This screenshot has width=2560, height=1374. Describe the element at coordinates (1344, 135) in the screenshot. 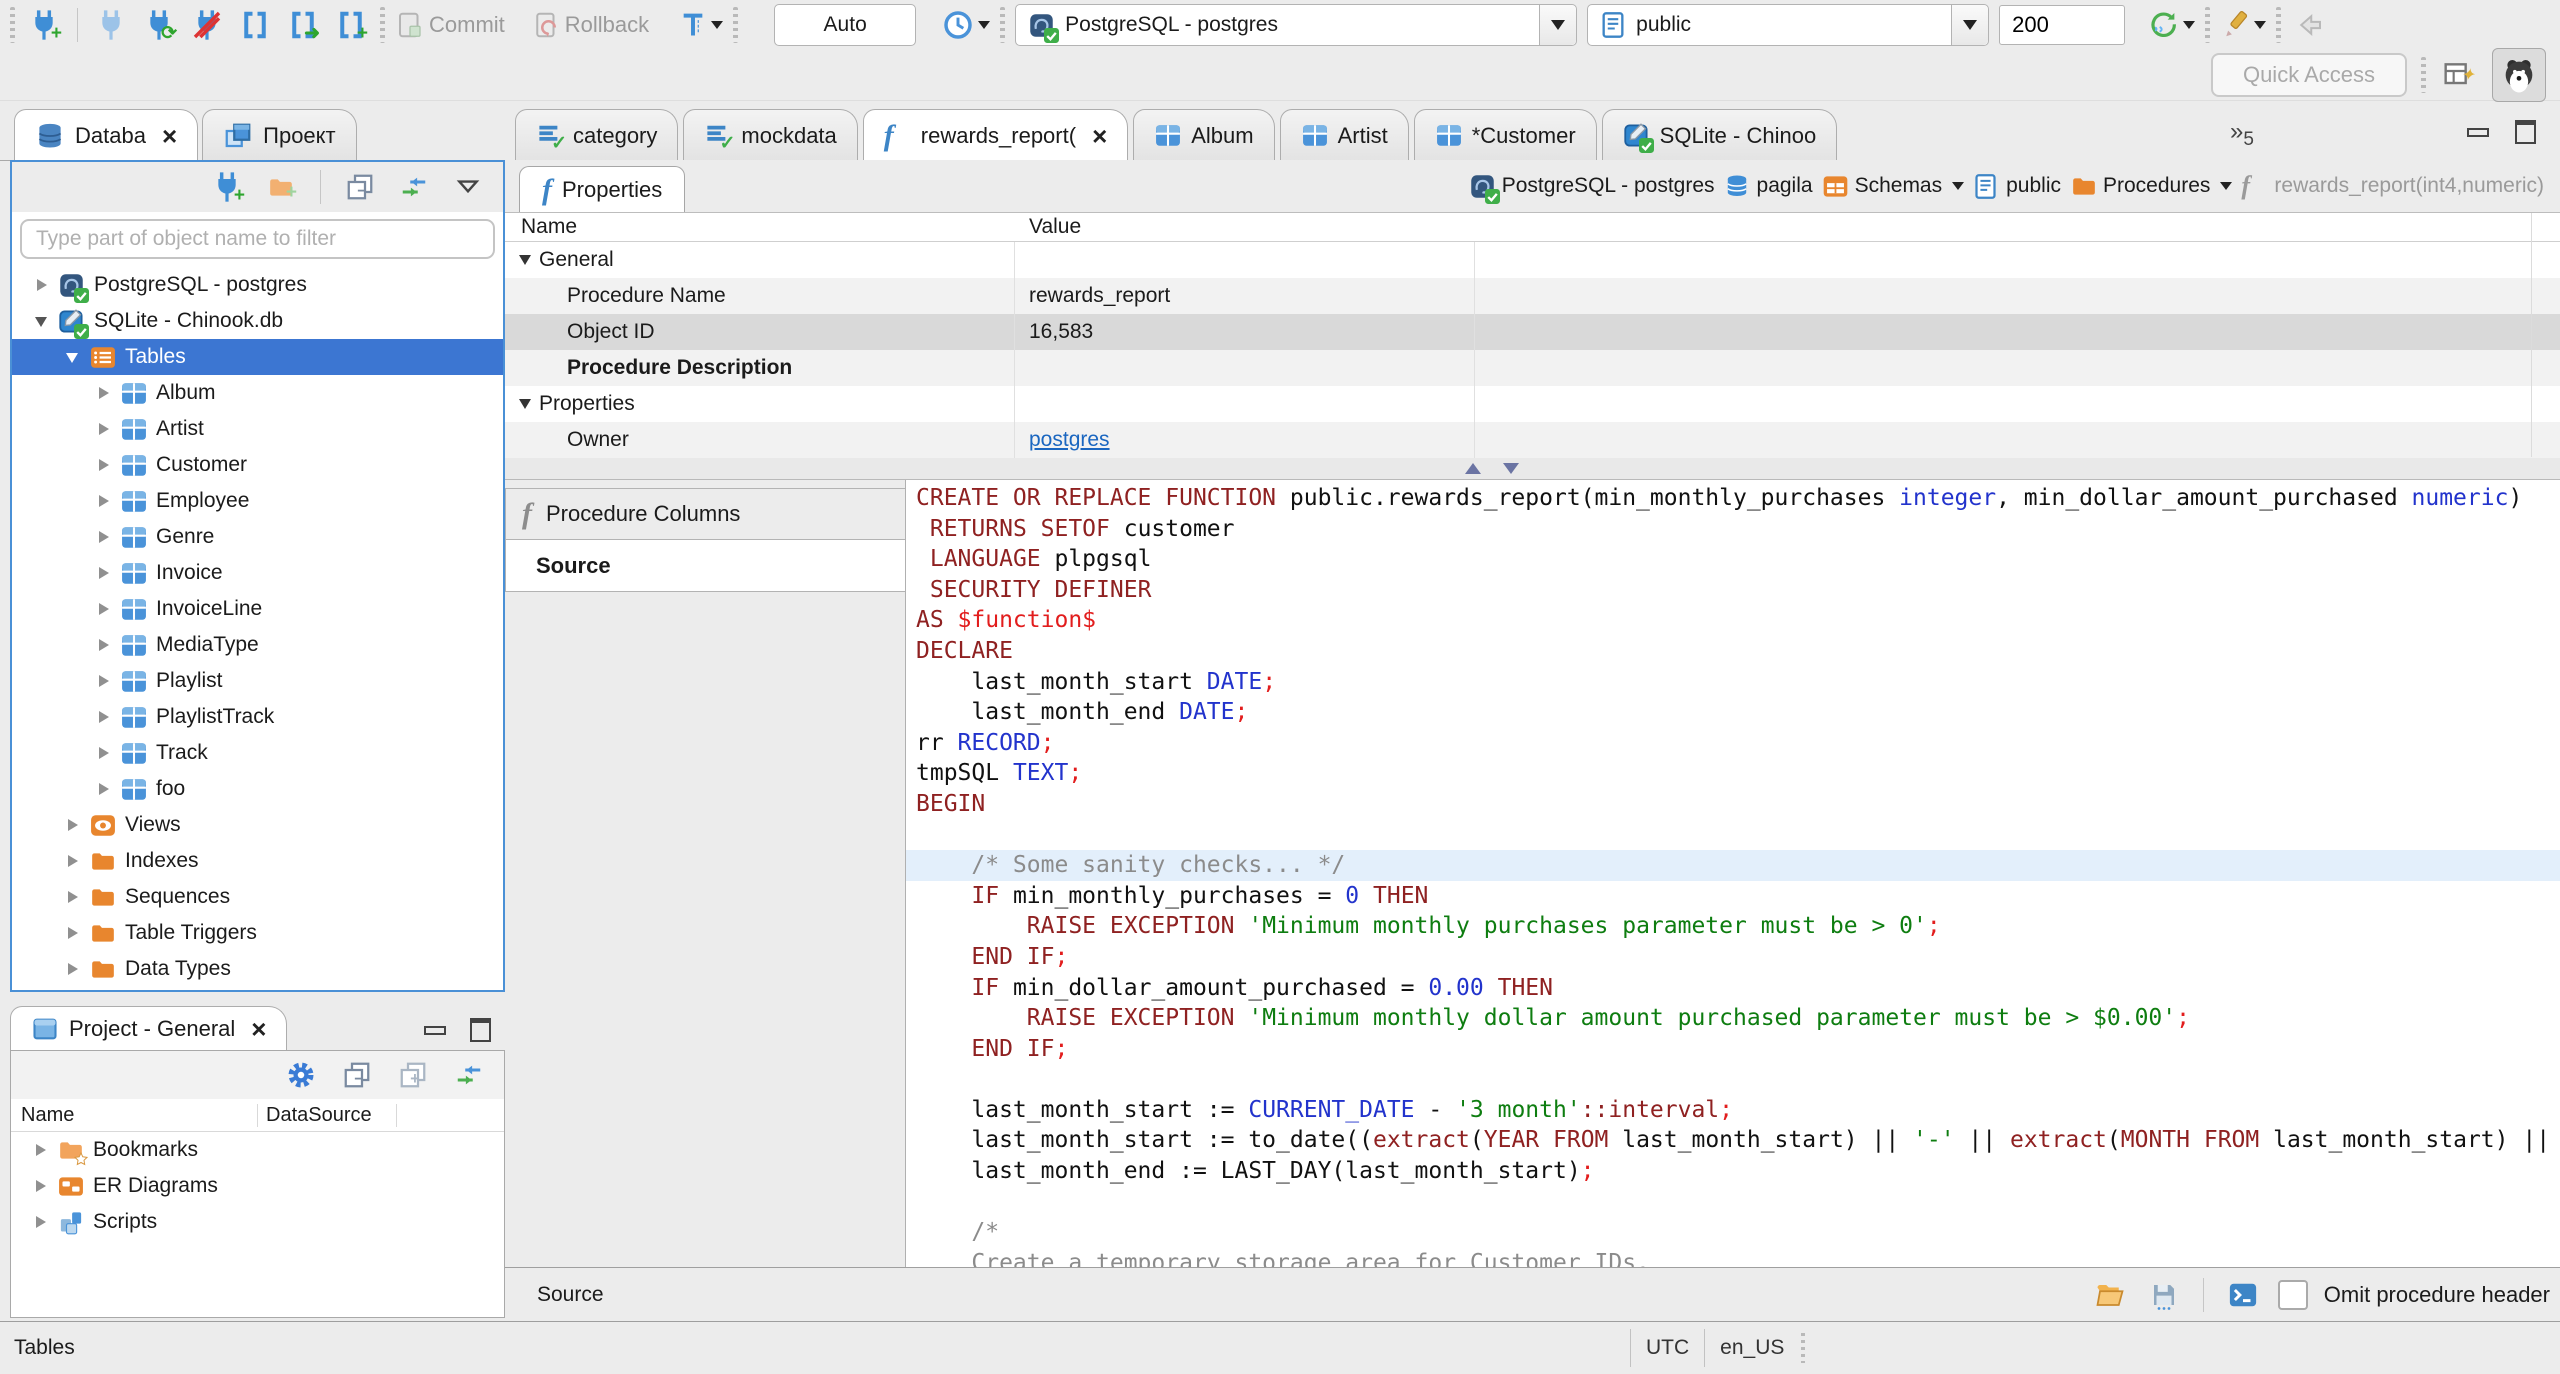

I see `editor-tab-artist: Artist` at that location.